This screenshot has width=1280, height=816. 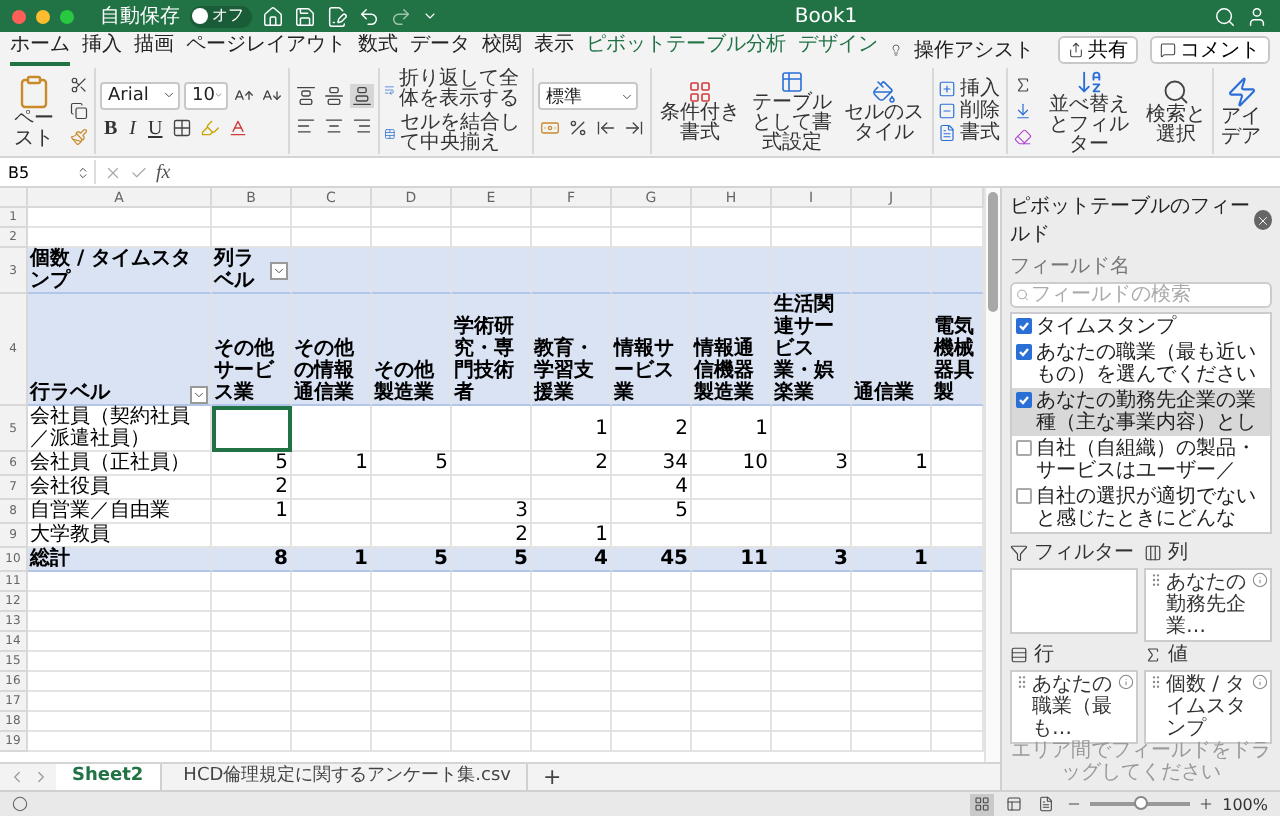 What do you see at coordinates (163, 172) in the screenshot?
I see `function-button: fx` at bounding box center [163, 172].